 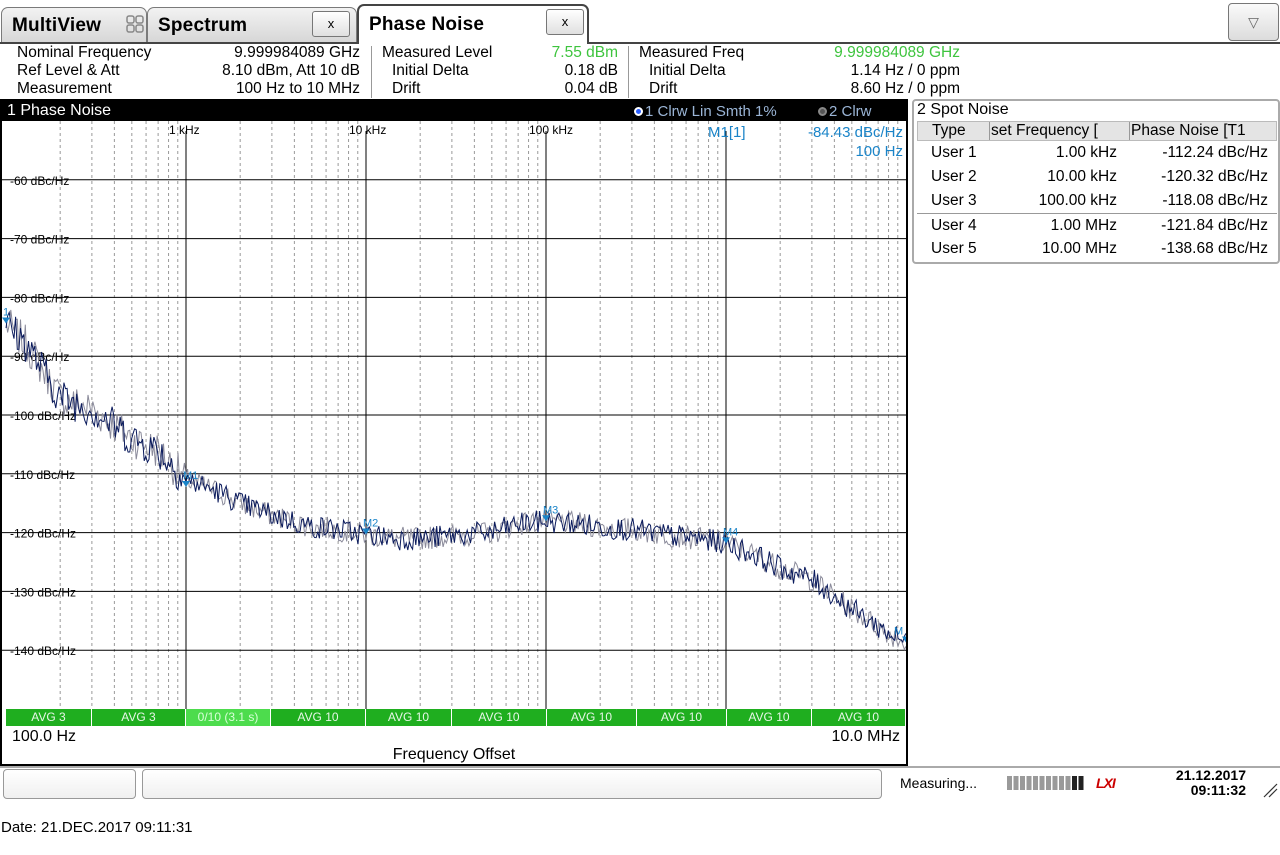 I want to click on table-row: User 1 1.00 kHz -112.24 dBc/Hz, so click(x=1097, y=153).